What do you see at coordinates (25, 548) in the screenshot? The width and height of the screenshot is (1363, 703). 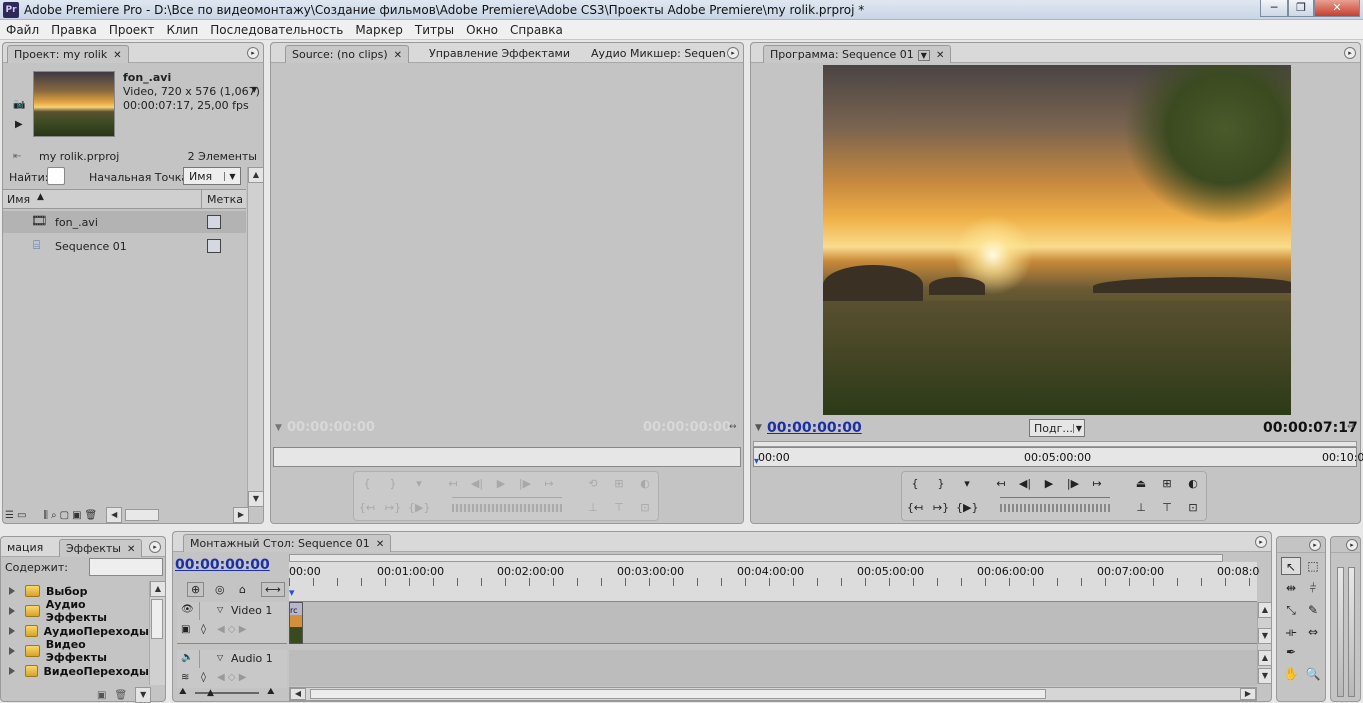 I see `tab-info: мация` at bounding box center [25, 548].